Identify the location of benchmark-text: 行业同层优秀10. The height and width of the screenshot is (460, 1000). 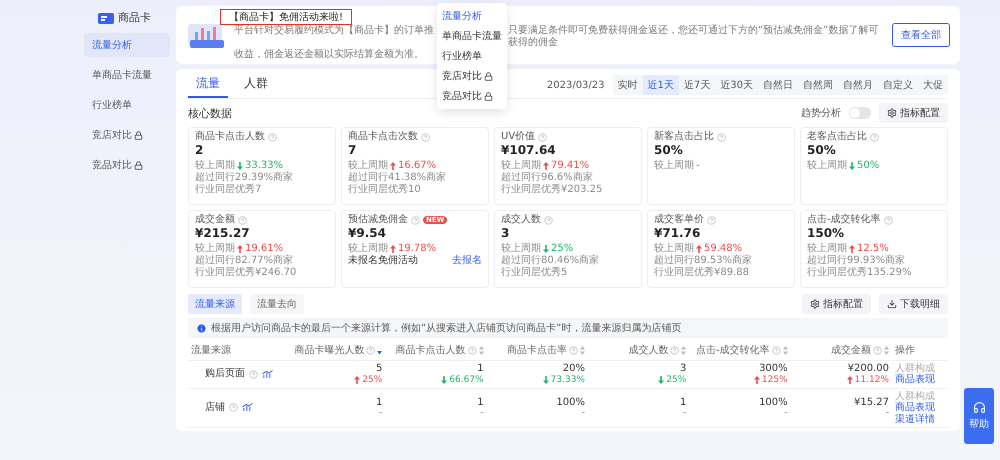
(385, 190).